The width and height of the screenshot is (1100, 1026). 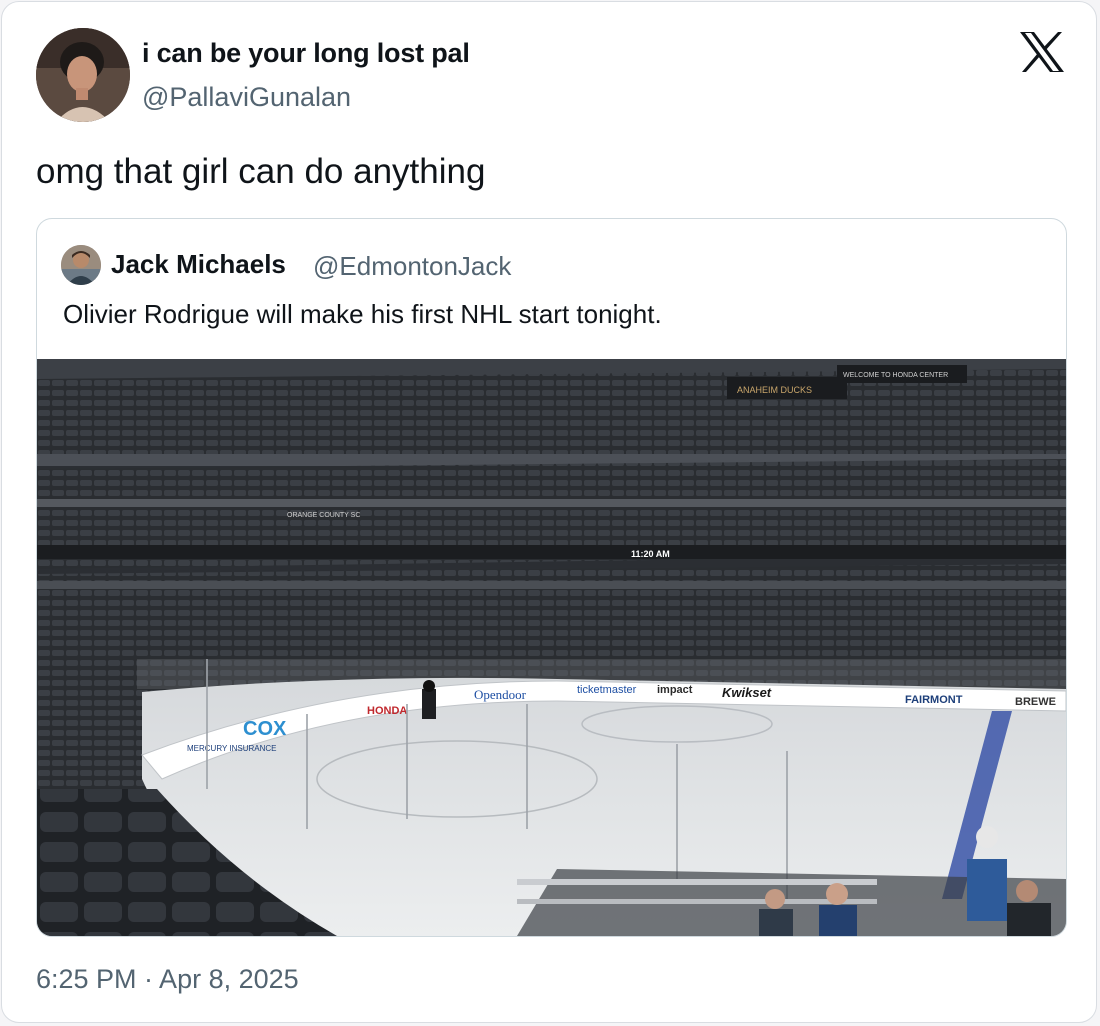 I want to click on tweet-text: omg that girl can do anything, so click(x=261, y=171).